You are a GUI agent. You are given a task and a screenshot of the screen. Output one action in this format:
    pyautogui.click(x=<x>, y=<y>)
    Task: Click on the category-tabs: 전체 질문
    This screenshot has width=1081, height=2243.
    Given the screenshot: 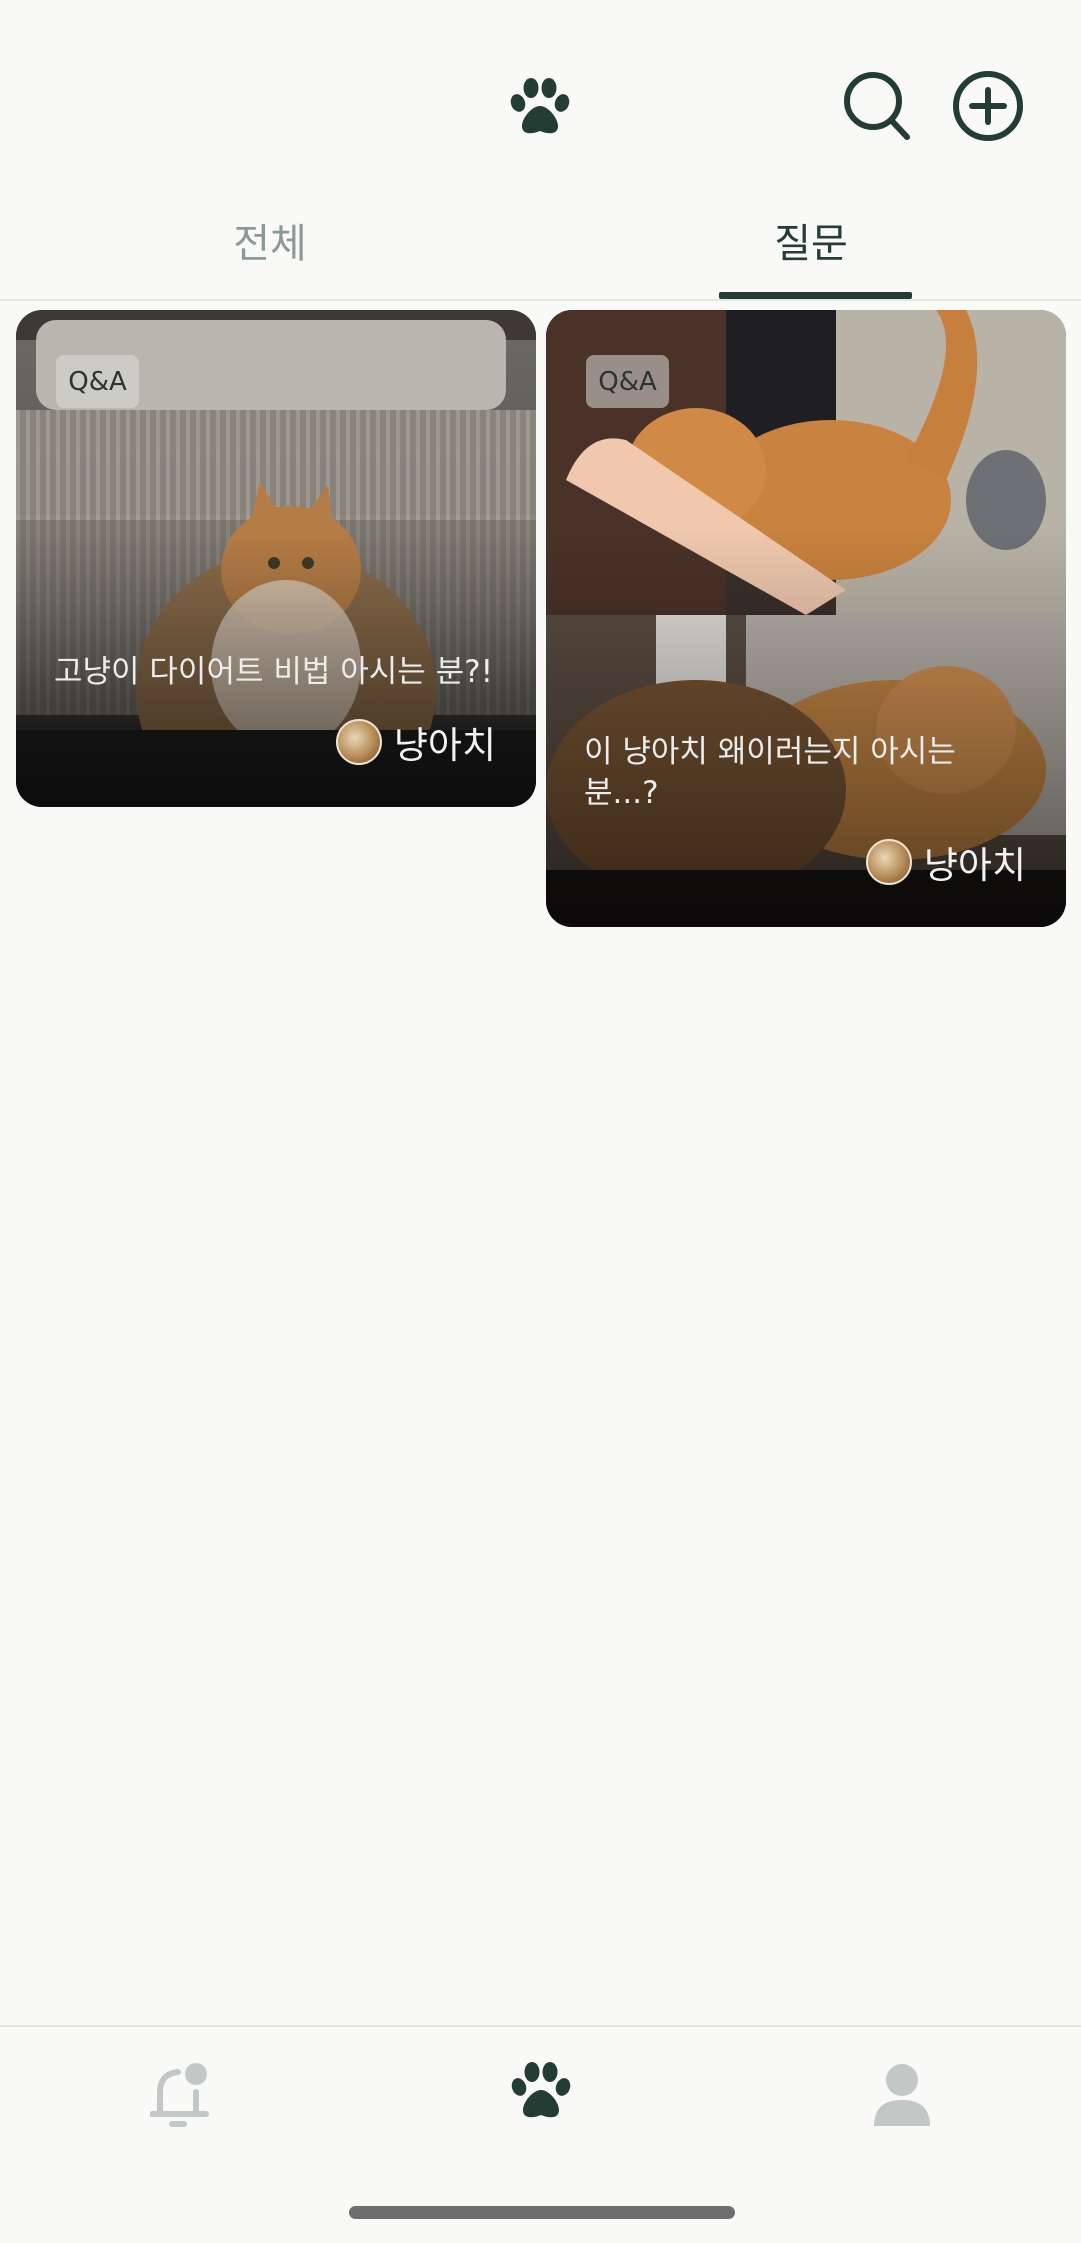 What is the action you would take?
    pyautogui.click(x=540, y=240)
    